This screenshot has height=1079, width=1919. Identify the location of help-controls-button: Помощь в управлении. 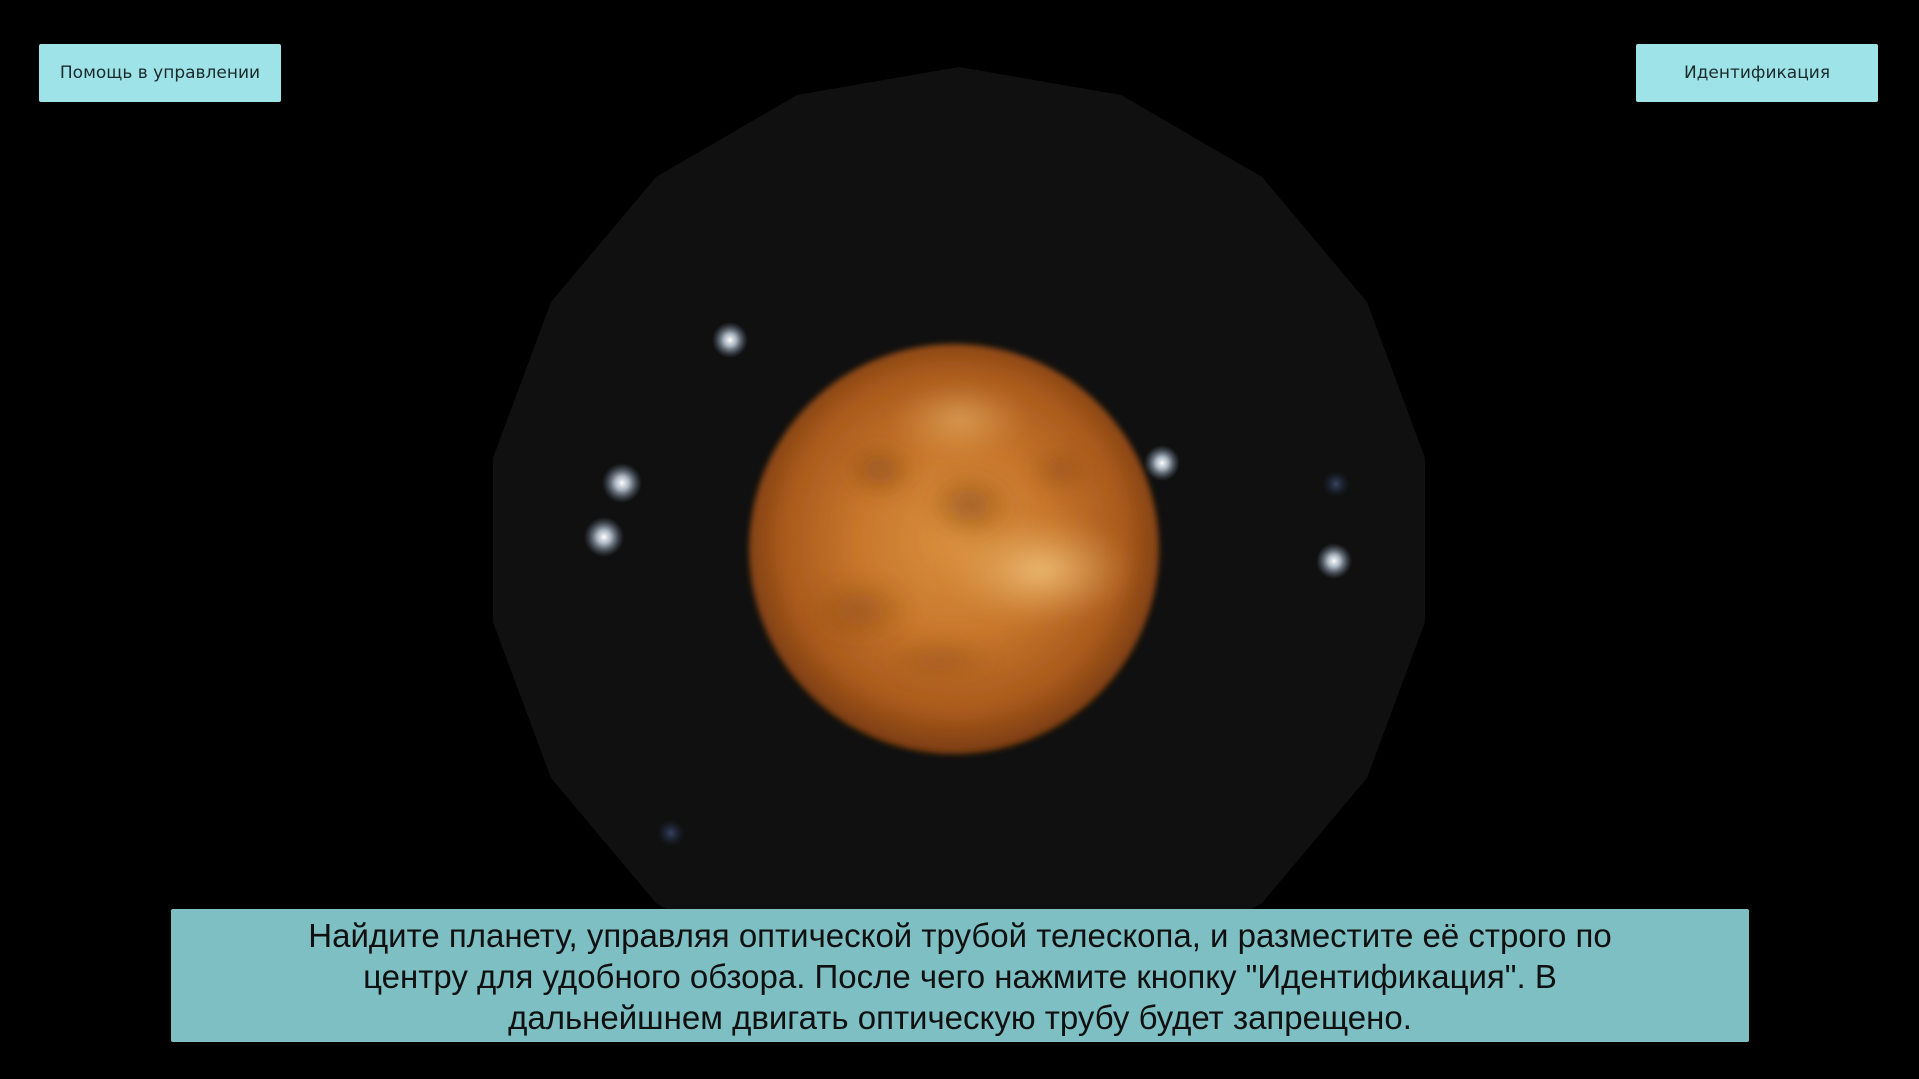
(160, 73).